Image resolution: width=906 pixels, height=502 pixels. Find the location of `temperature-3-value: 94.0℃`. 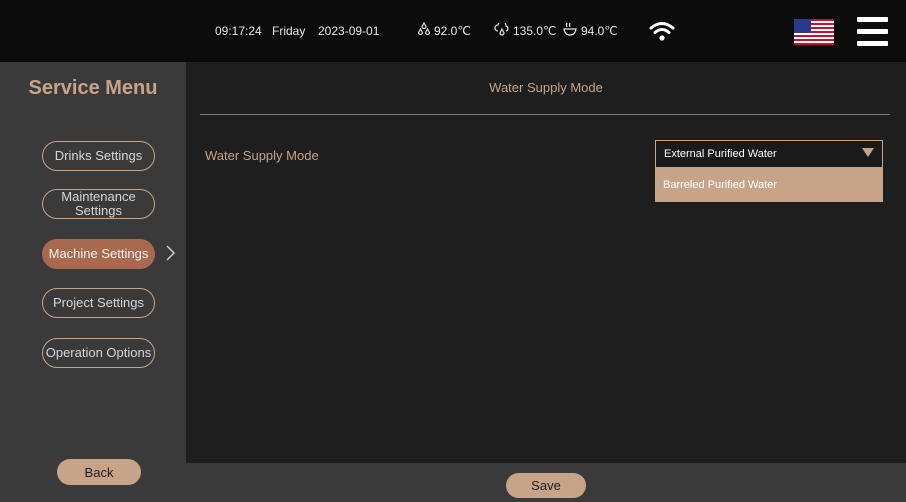

temperature-3-value: 94.0℃ is located at coordinates (599, 31).